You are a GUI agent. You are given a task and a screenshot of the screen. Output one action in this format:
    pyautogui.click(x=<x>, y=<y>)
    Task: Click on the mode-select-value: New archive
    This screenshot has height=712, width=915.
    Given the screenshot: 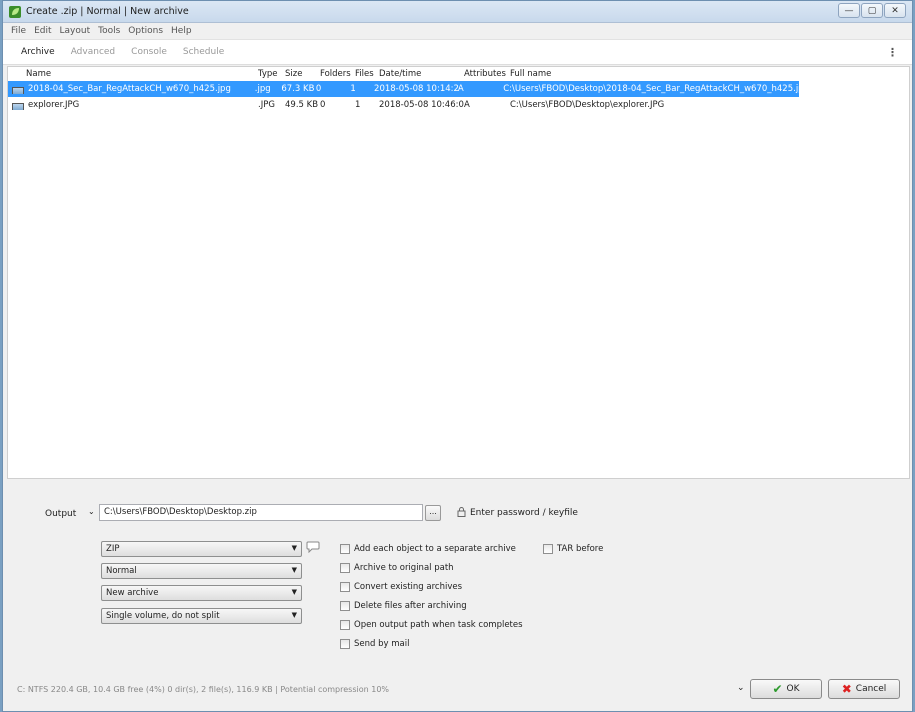 What is the action you would take?
    pyautogui.click(x=132, y=593)
    